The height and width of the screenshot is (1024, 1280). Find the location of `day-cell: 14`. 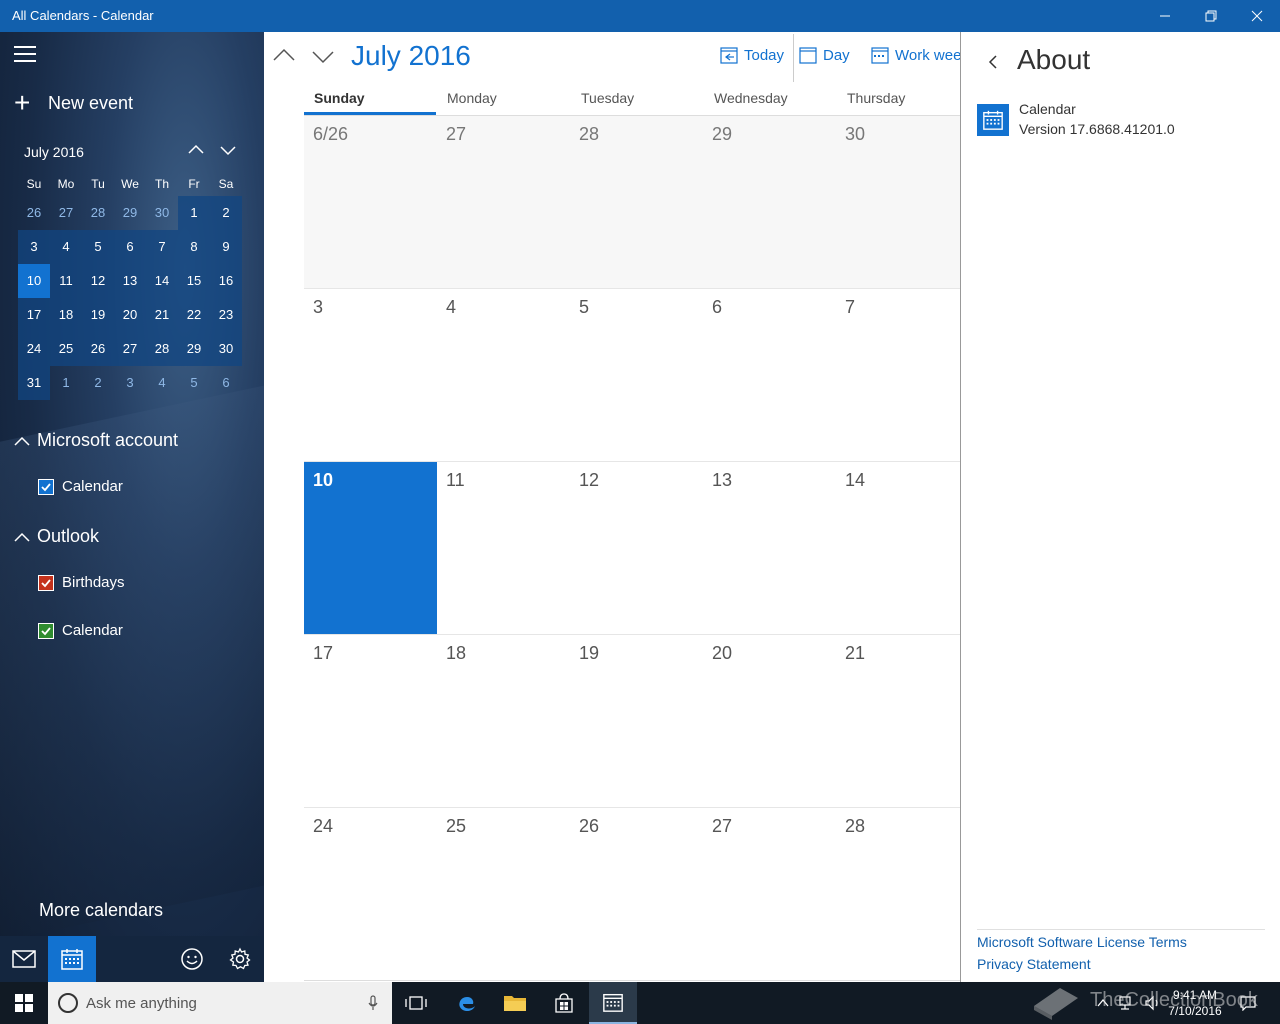

day-cell: 14 is located at coordinates (898, 548).